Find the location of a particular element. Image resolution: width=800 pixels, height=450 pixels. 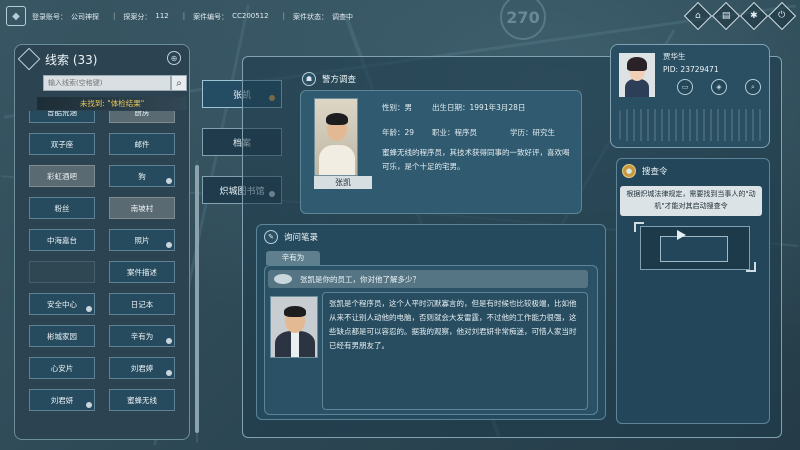

target-icon: ⊕ is located at coordinates (174, 58).